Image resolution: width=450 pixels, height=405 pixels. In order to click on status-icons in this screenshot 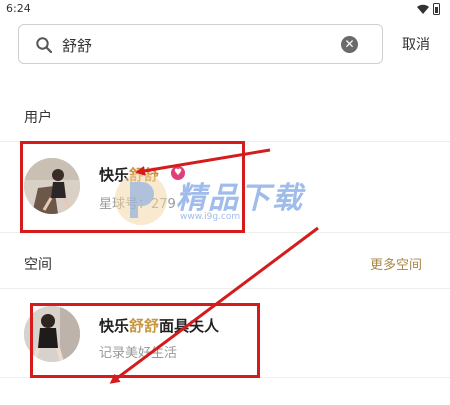, I will do `click(428, 9)`.